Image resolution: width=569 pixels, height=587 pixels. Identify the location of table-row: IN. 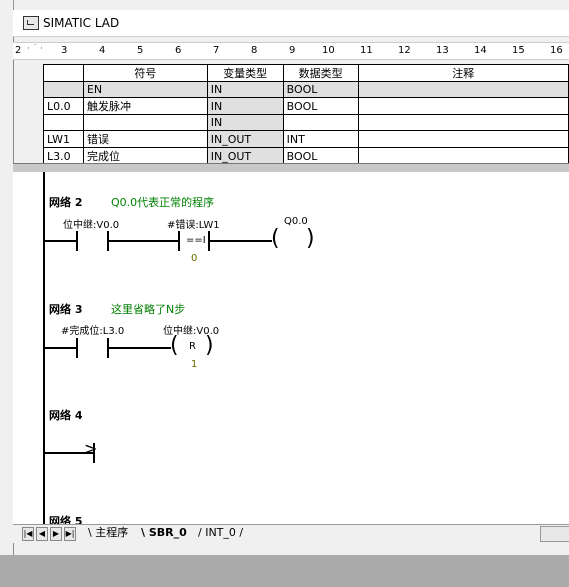
(306, 122).